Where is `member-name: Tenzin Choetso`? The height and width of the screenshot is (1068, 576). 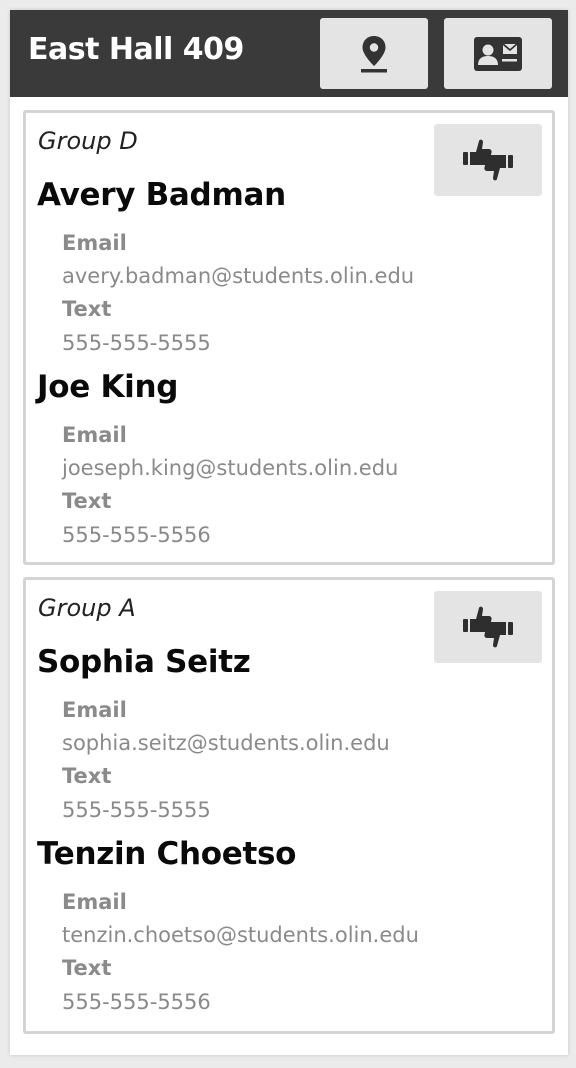 member-name: Tenzin Choetso is located at coordinates (167, 854).